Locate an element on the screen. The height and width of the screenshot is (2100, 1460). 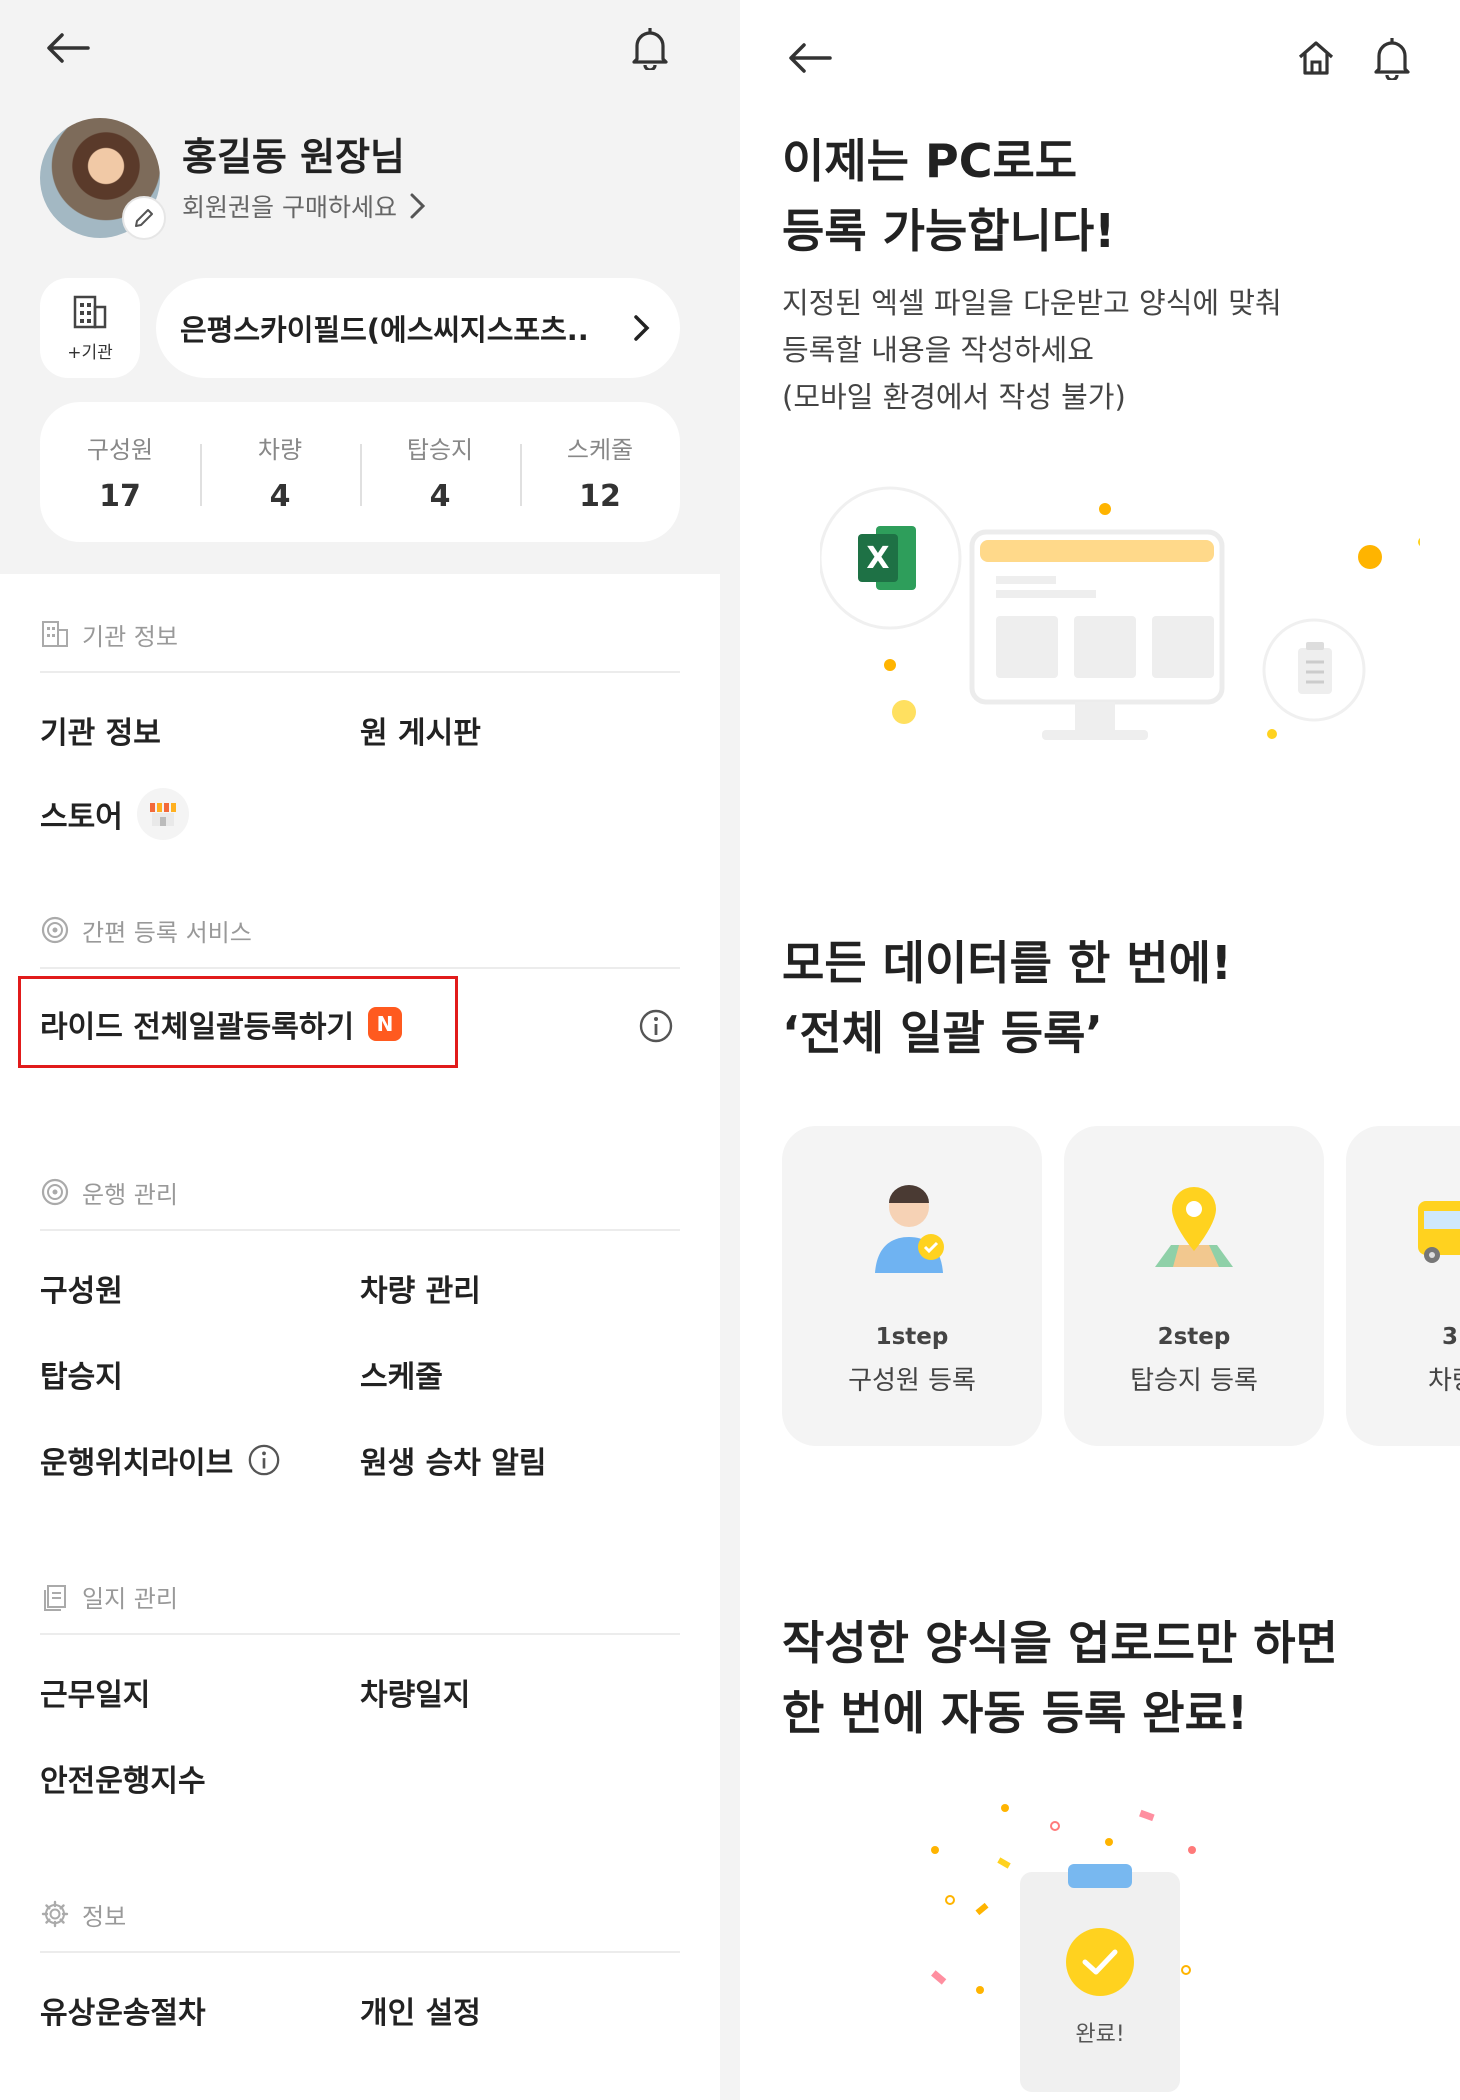
desc-line: 지정된 엑셀 파일을 다운받고 양식에 맞춰 is located at coordinates (1032, 303).